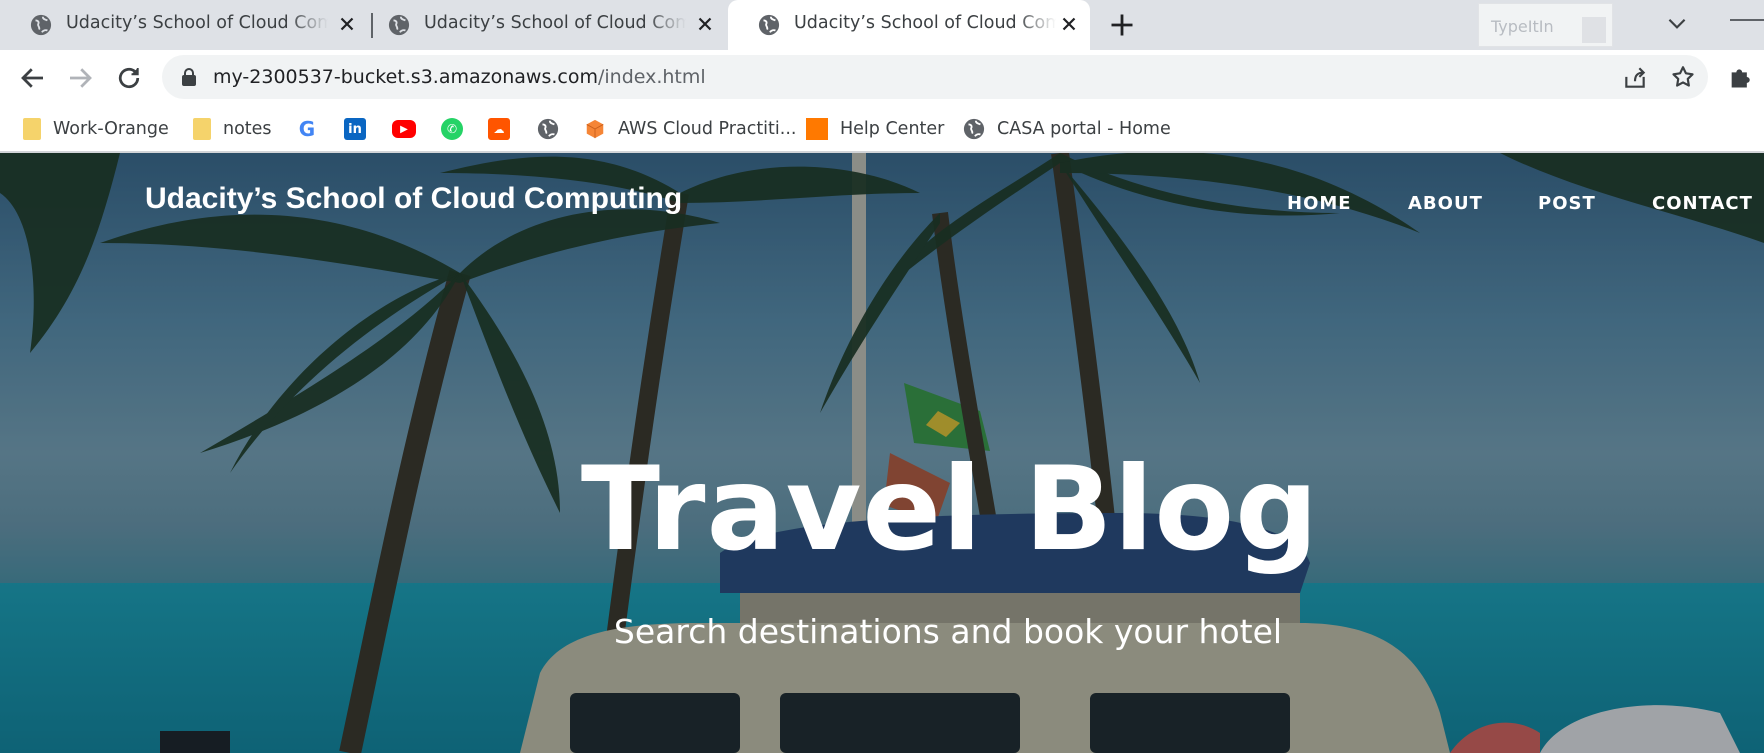 This screenshot has height=753, width=1764. I want to click on window-minimize-icon, so click(1747, 20).